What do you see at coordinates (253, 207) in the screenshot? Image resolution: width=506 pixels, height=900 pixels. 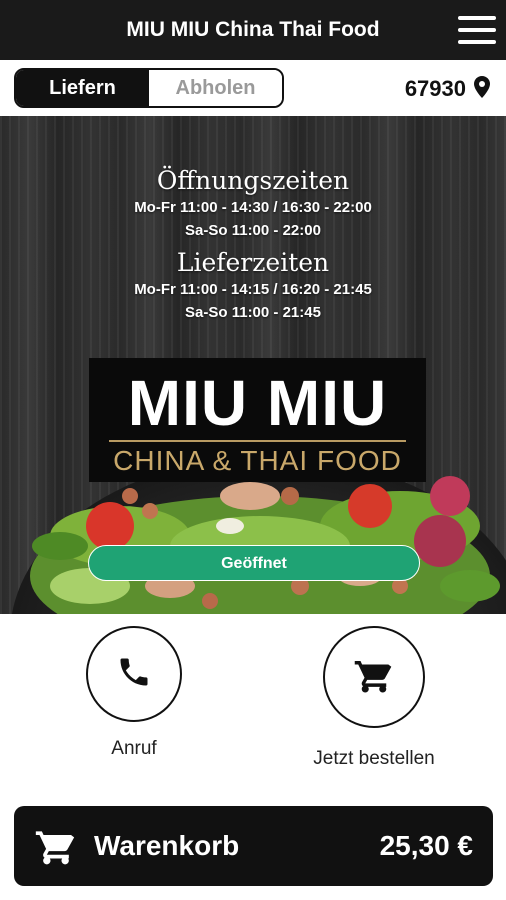 I see `opening-hours-line: Mo-Fr 11:00 - 14:30 / 16:30 - 22:00` at bounding box center [253, 207].